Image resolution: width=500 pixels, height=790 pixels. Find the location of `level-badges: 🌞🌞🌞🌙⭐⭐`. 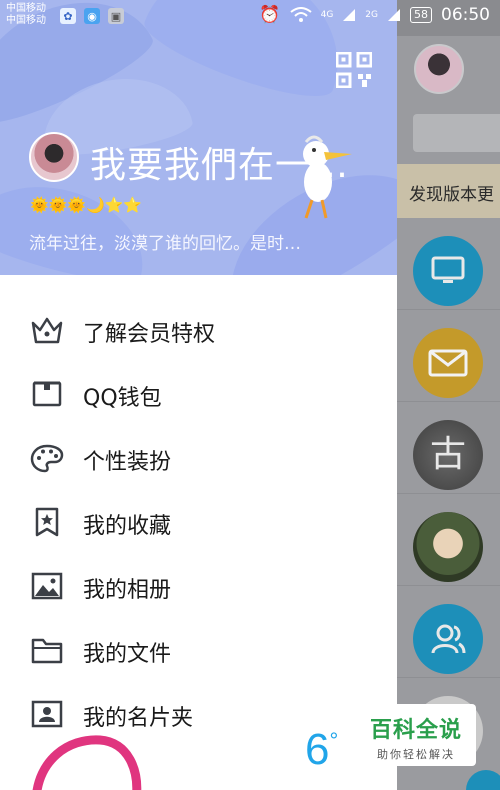

level-badges: 🌞🌞🌞🌙⭐⭐ is located at coordinates (86, 205).